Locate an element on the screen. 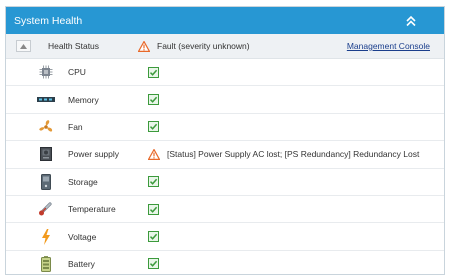  collapse-button is located at coordinates (411, 21).